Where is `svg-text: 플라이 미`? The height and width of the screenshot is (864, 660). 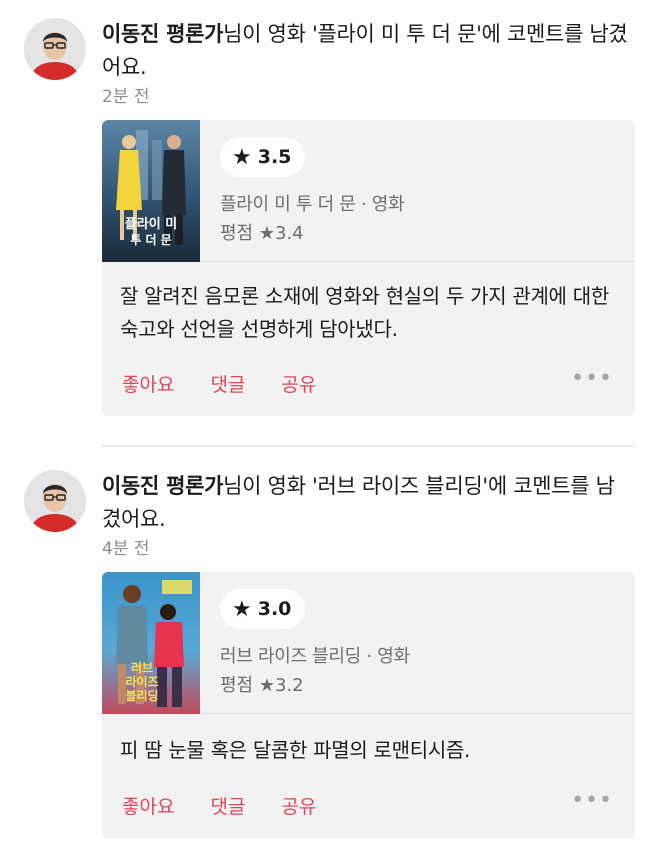 svg-text: 플라이 미 is located at coordinates (151, 224).